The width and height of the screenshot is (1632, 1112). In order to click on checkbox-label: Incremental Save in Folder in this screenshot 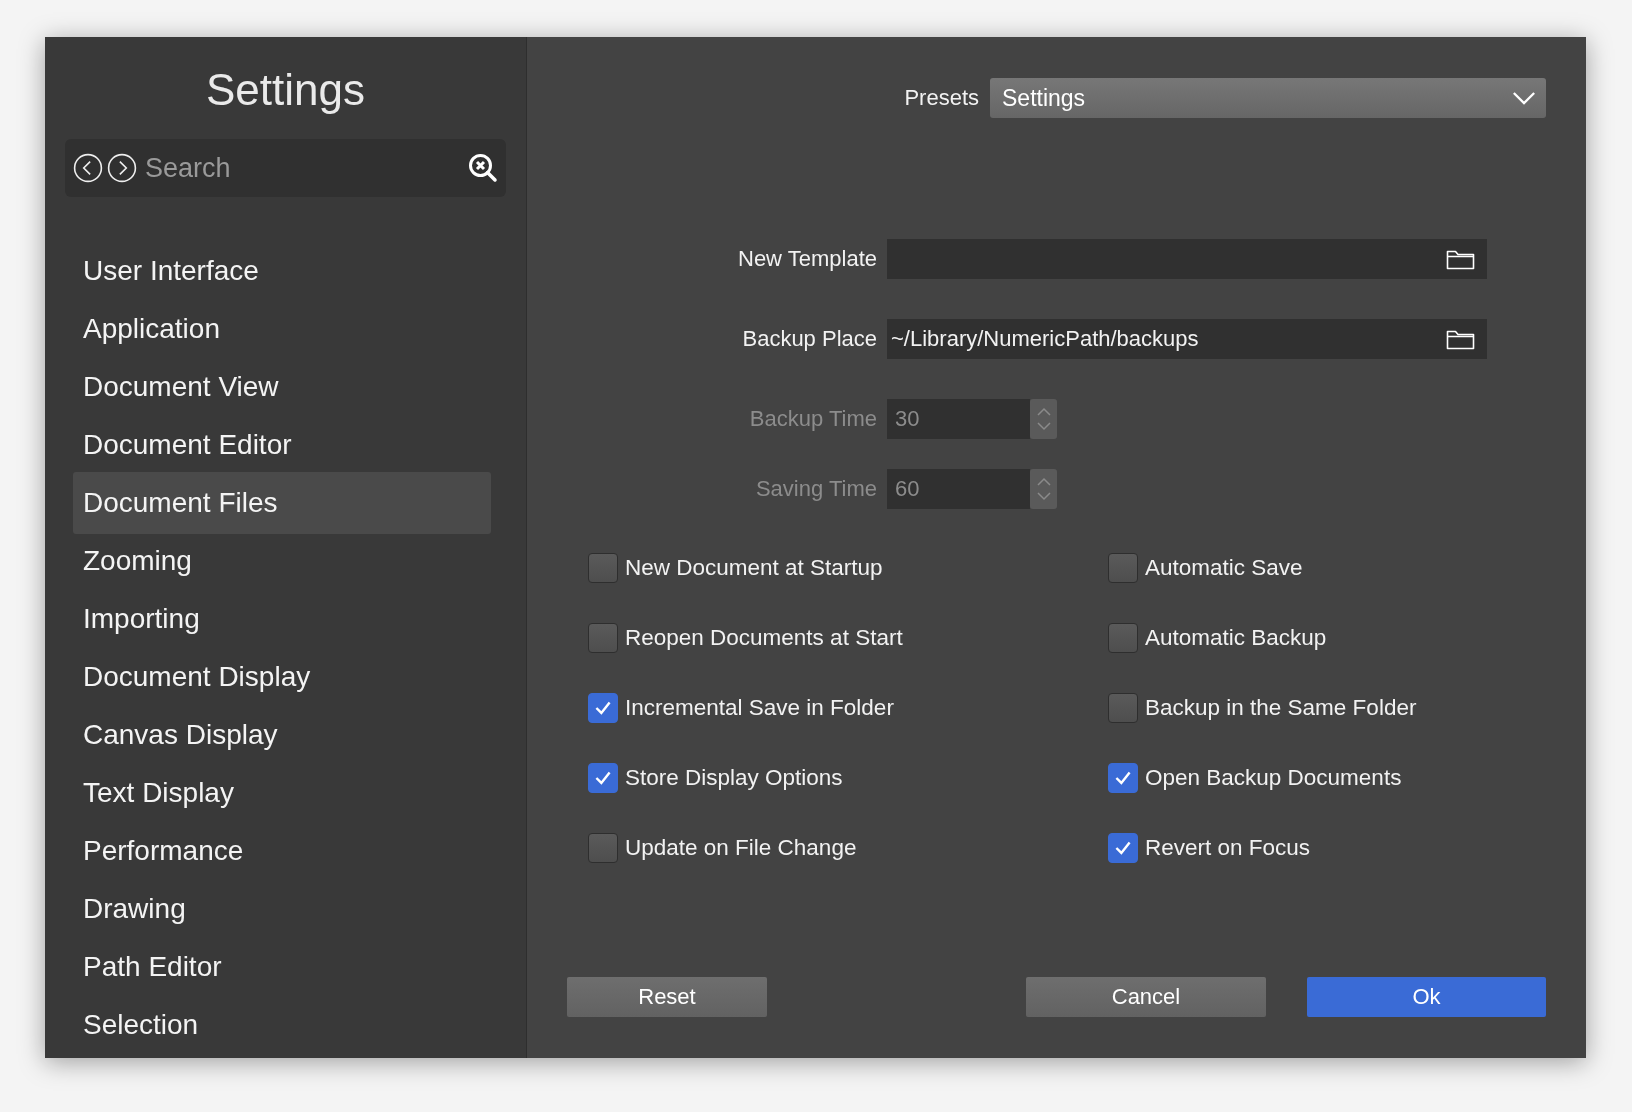, I will do `click(759, 708)`.